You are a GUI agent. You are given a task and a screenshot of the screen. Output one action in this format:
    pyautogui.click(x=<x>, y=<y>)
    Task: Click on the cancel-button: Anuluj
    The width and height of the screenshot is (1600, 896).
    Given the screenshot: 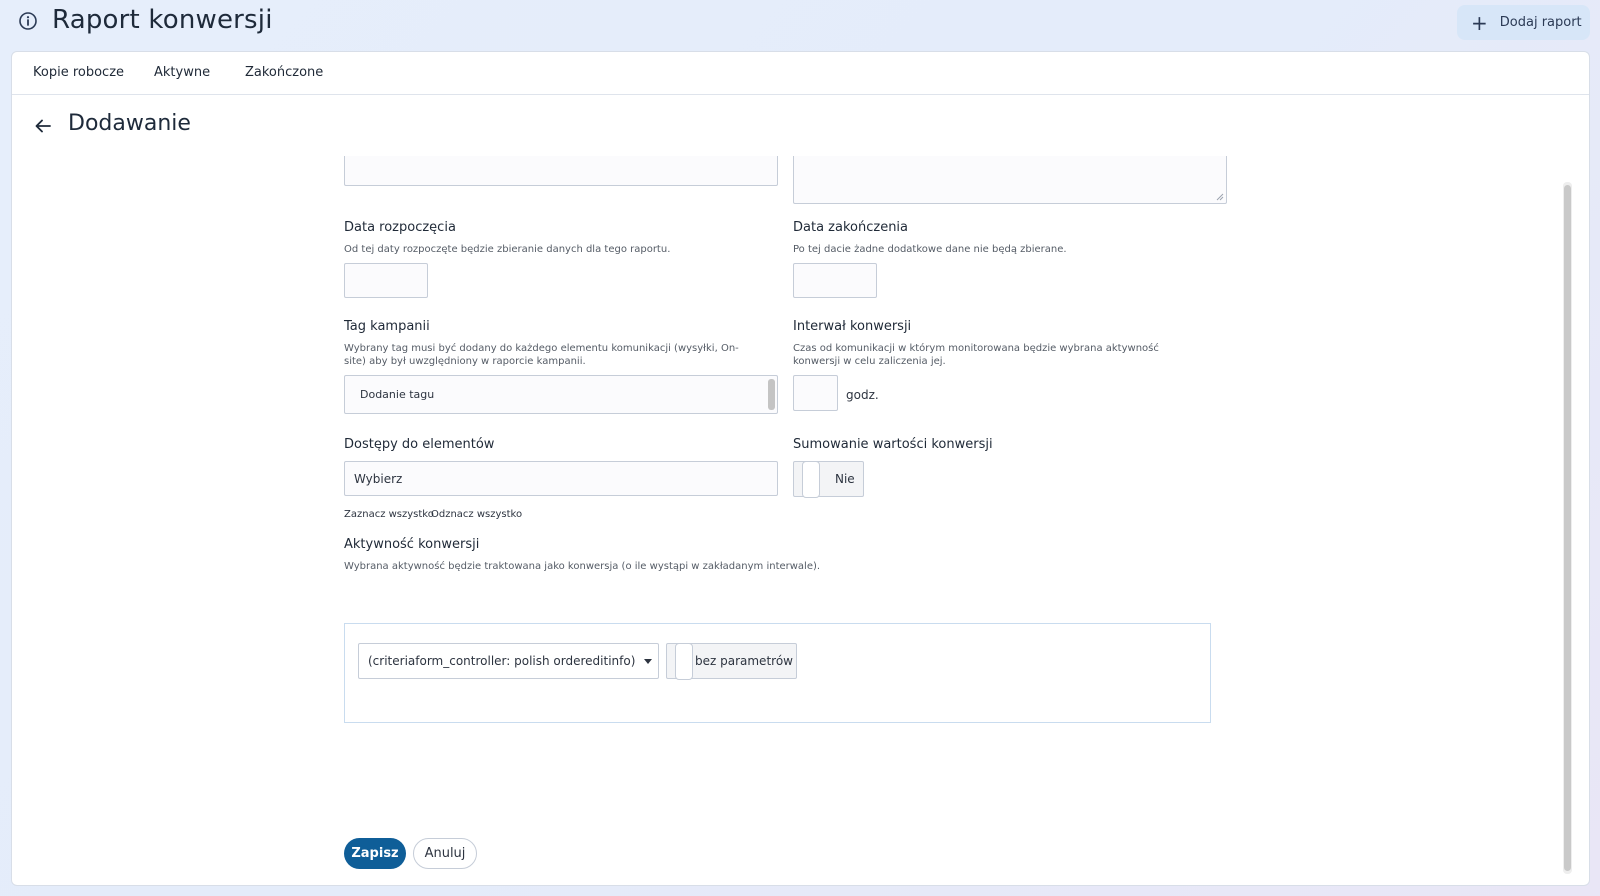 What is the action you would take?
    pyautogui.click(x=445, y=853)
    